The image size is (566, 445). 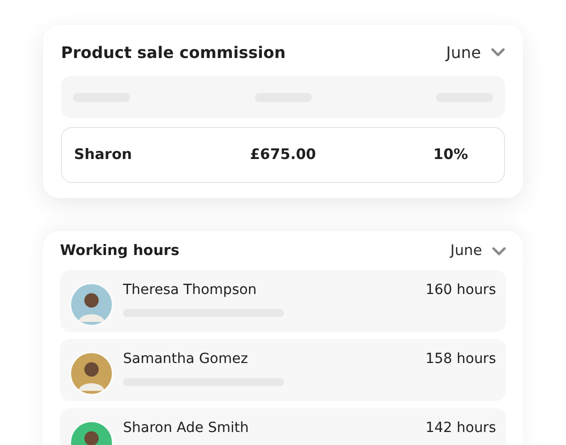 I want to click on card-title: Product sale commission, so click(x=173, y=52).